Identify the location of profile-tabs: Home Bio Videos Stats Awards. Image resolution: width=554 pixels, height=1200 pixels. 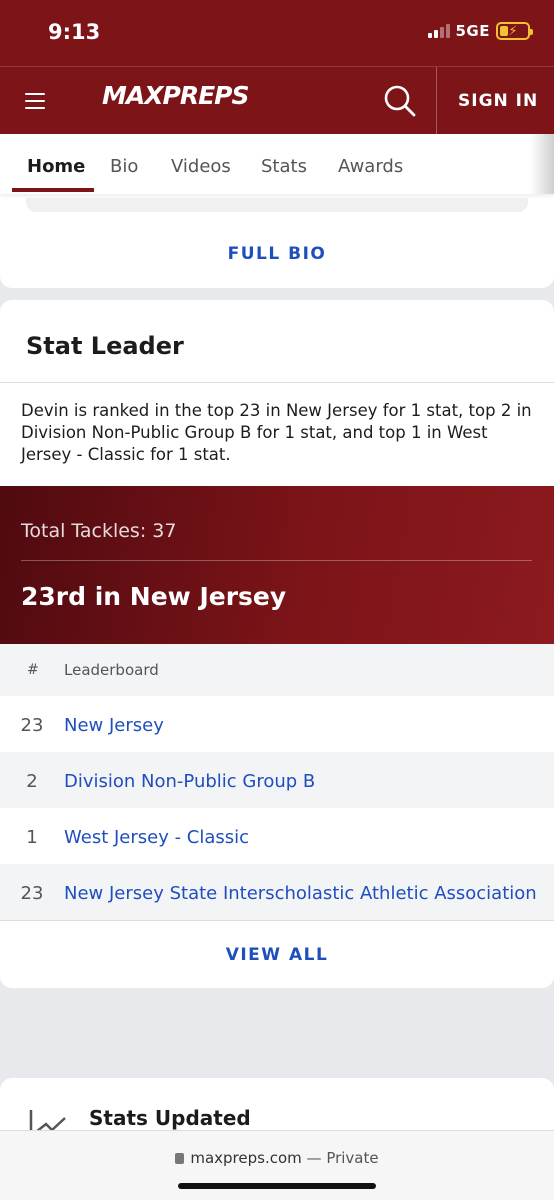
(277, 164).